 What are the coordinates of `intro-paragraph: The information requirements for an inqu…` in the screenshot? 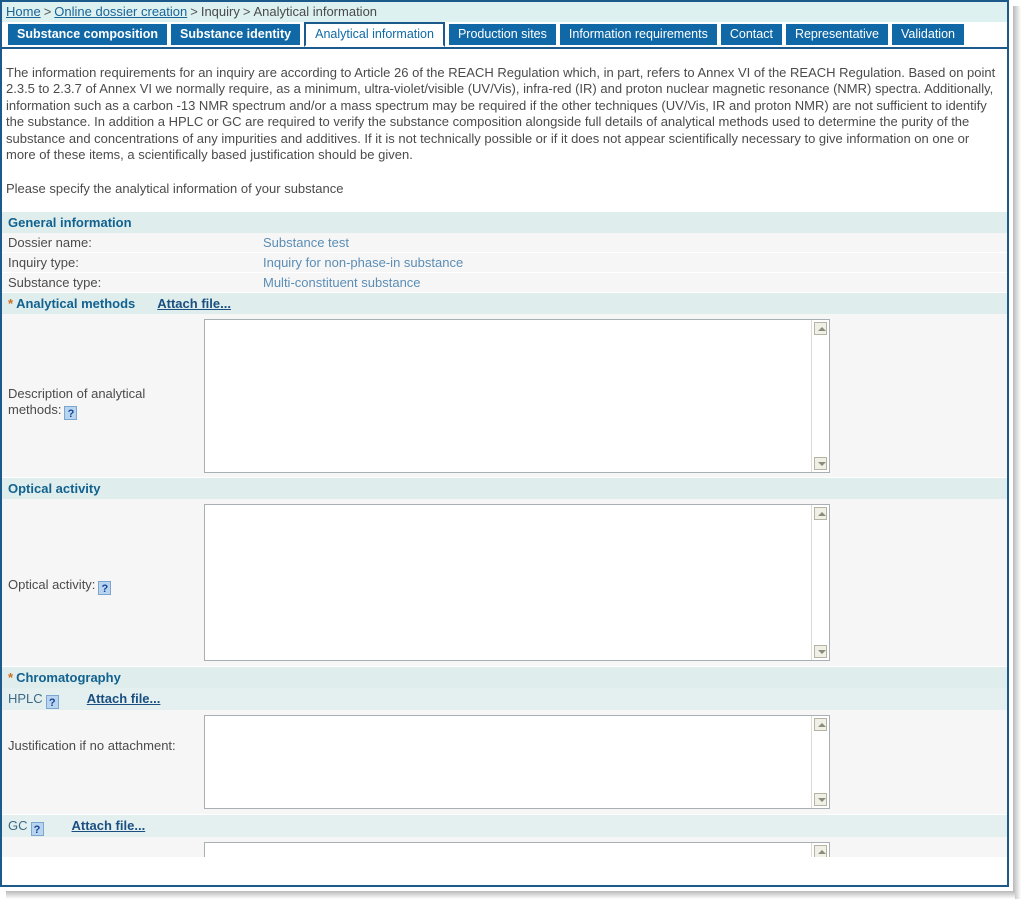 It's located at (501, 114).